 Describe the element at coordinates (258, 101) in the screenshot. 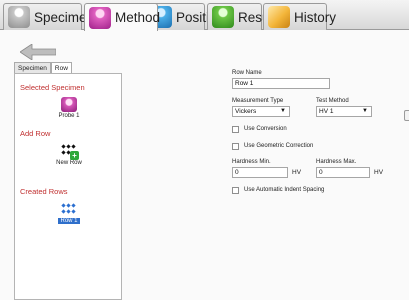

I see `measurement-type-label: Measurement Type` at that location.